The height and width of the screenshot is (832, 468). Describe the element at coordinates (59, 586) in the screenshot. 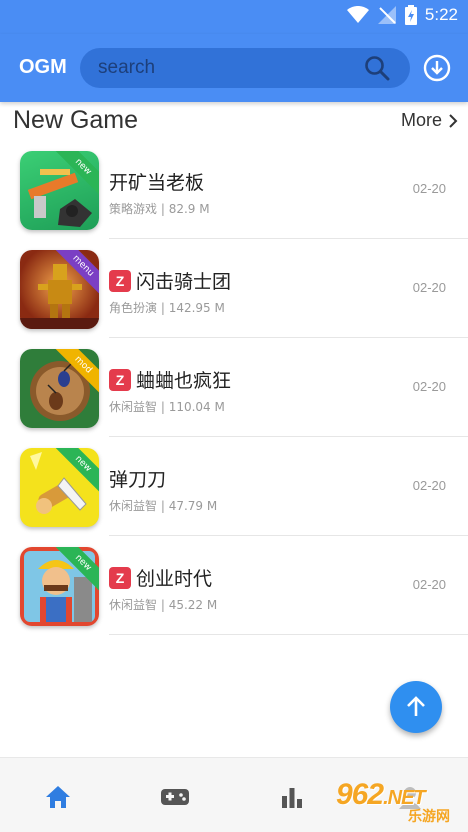

I see `game-icon-business: new` at that location.